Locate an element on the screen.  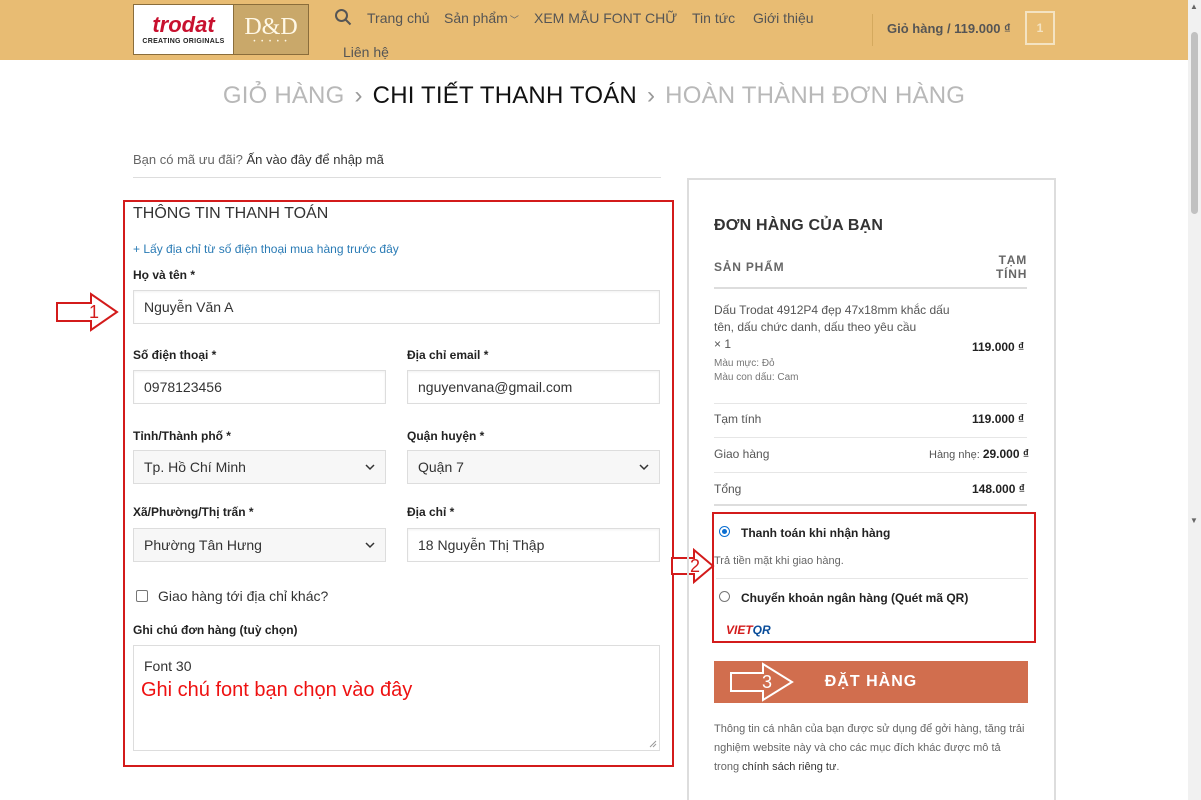
ink-value: Đỏ is located at coordinates (768, 363).